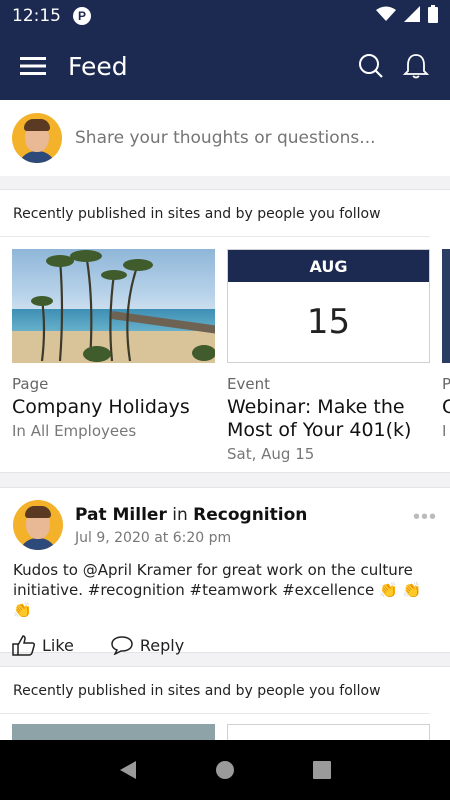  Describe the element at coordinates (433, 16) in the screenshot. I see `battery-icon` at that location.